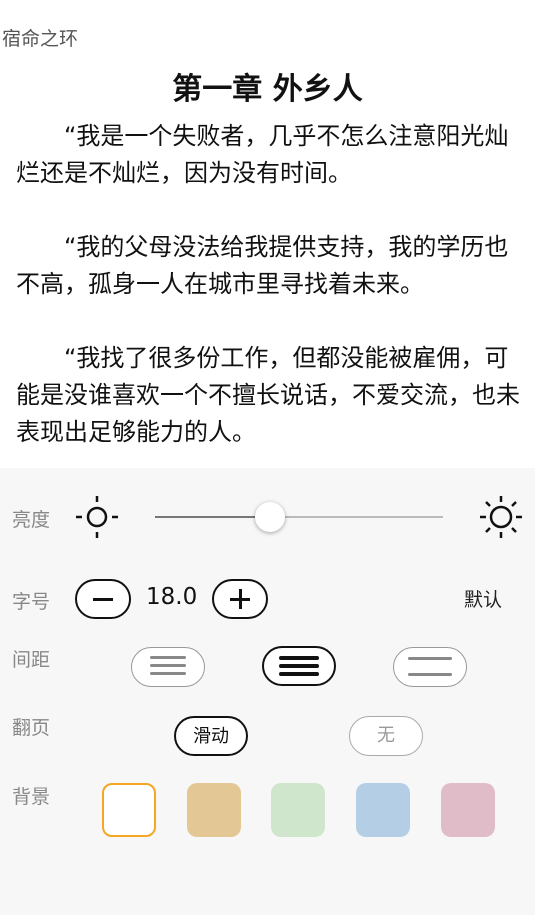  I want to click on font-size-value: 18.0, so click(172, 597).